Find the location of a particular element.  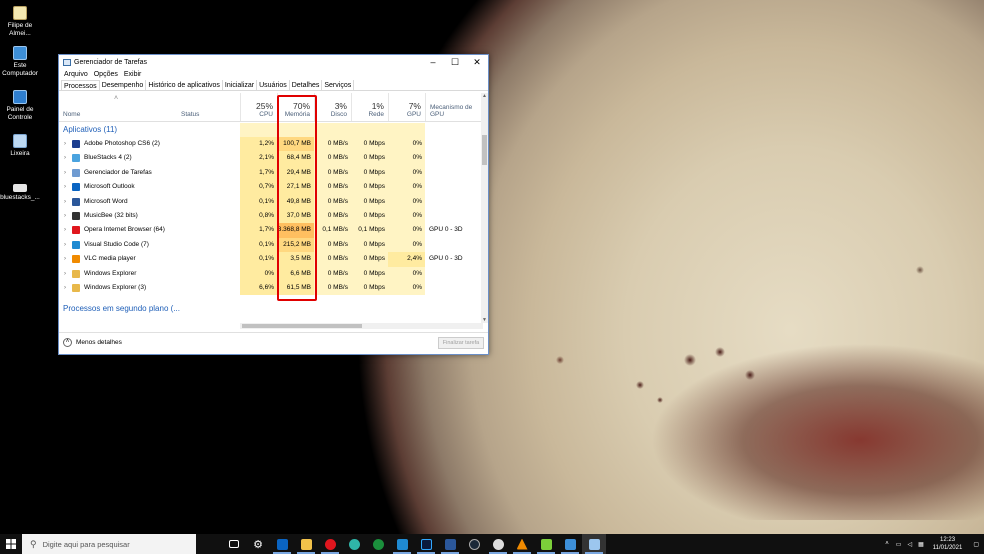

sort-up-icon: ˄ is located at coordinates (116, 98).